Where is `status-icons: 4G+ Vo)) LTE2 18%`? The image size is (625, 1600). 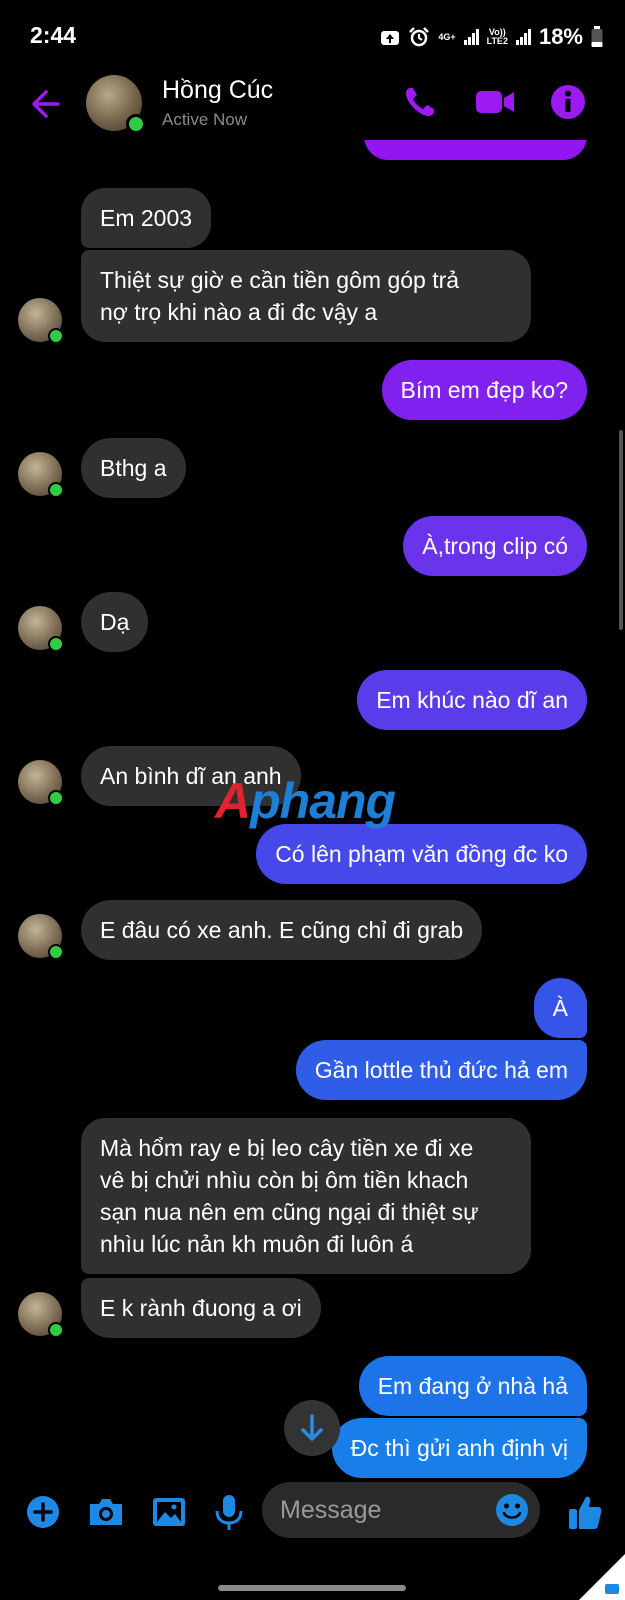
status-icons: 4G+ Vo)) LTE2 18% is located at coordinates (491, 37).